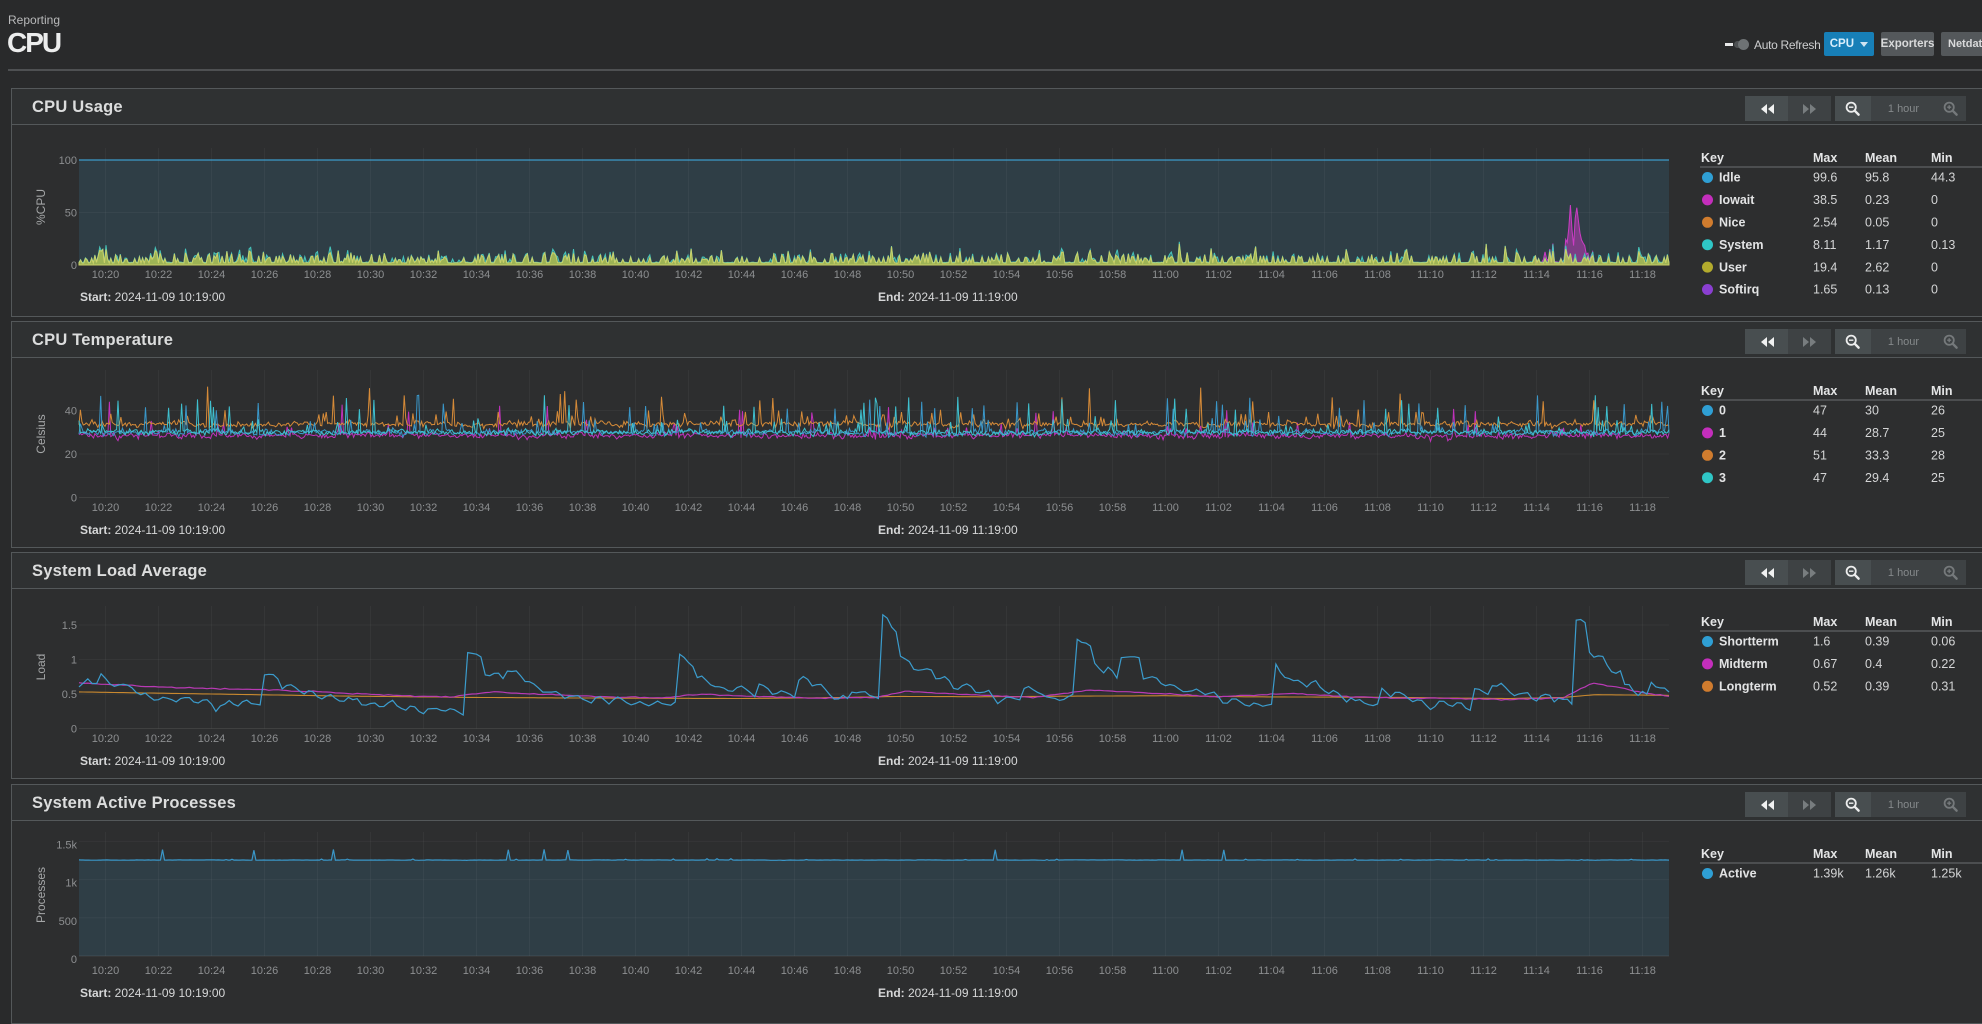  Describe the element at coordinates (1749, 642) in the screenshot. I see `svg-text: Shortterm` at that location.